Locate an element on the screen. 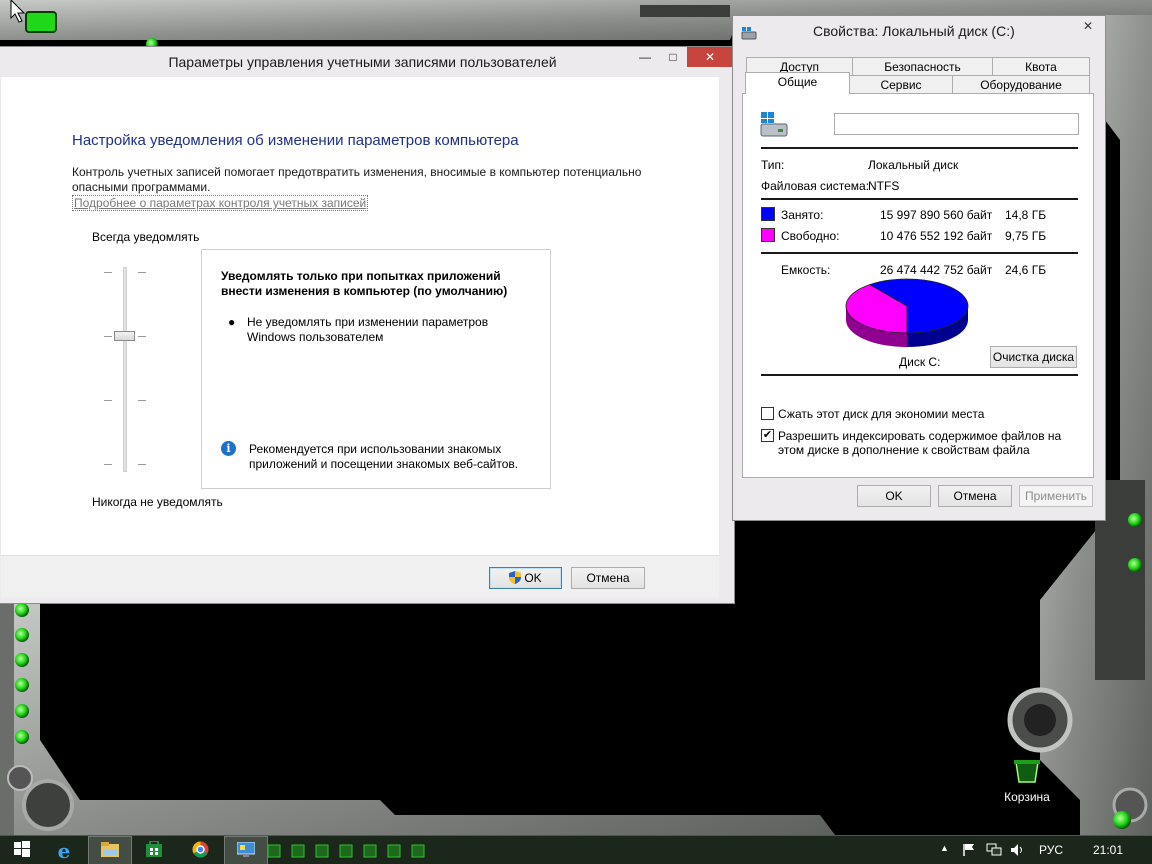 The image size is (1152, 864). taskbar-file-explorer is located at coordinates (110, 850).